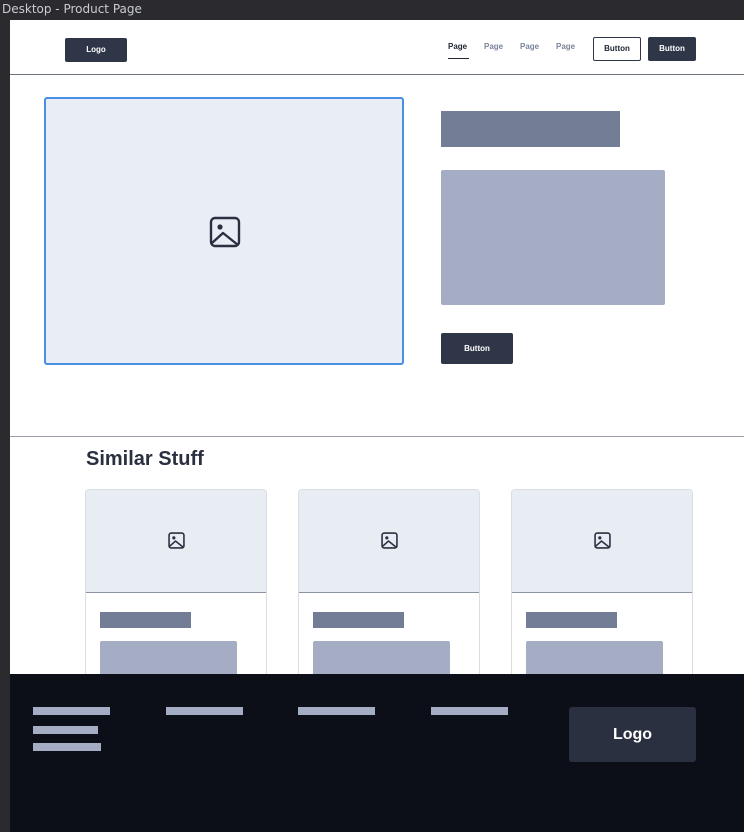 This screenshot has width=744, height=832. Describe the element at coordinates (458, 58) in the screenshot. I see `nav-active-indicator` at that location.